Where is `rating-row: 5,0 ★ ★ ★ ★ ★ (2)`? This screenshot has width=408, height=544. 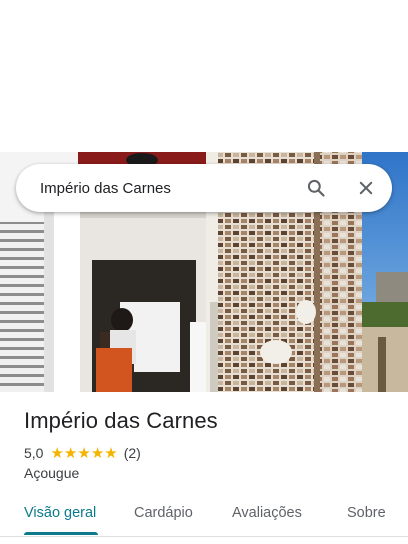
rating-row: 5,0 ★ ★ ★ ★ ★ (2) is located at coordinates (82, 453).